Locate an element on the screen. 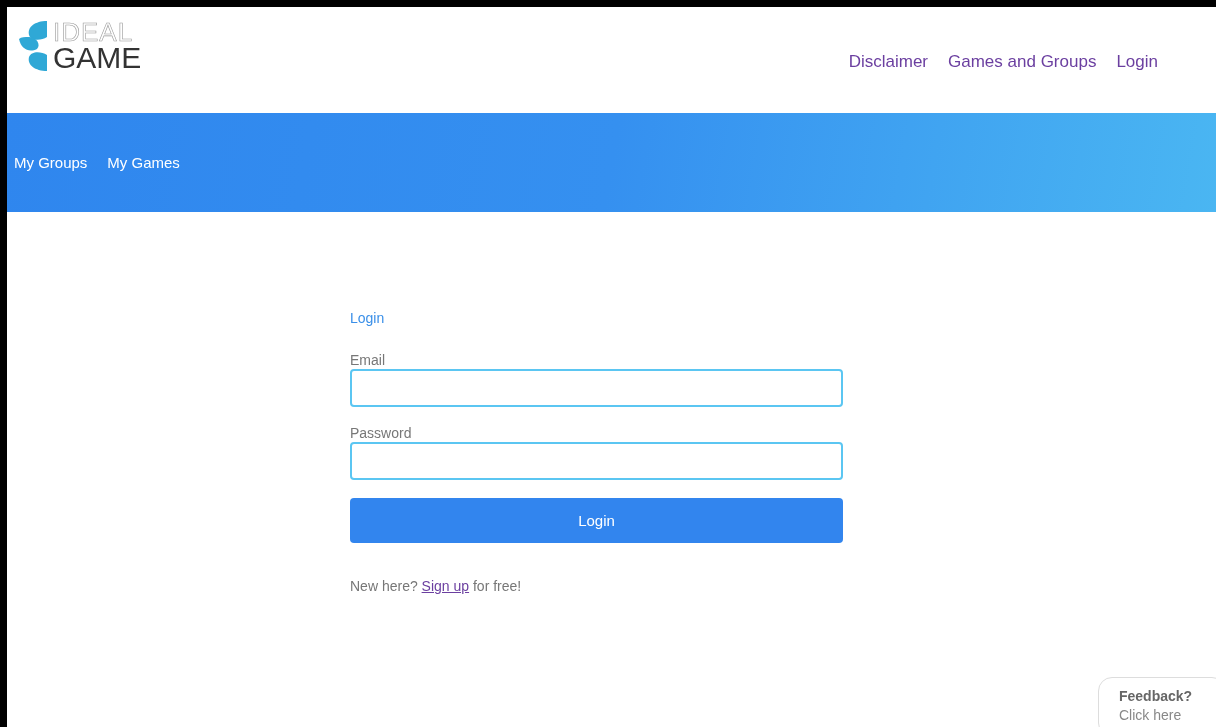 The image size is (1216, 727). signup-link: Sign up is located at coordinates (445, 586).